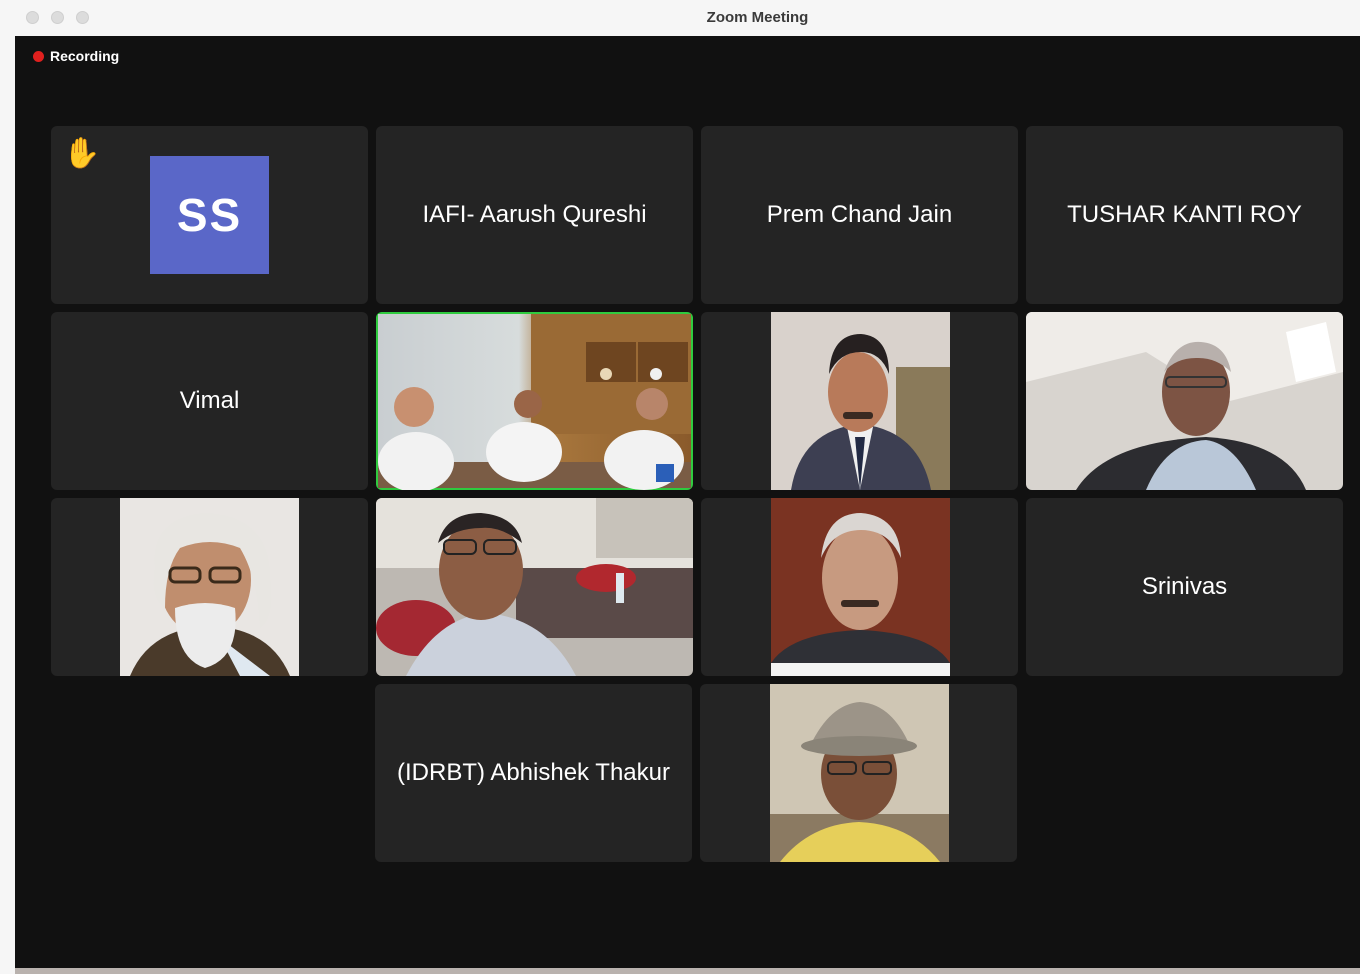  Describe the element at coordinates (38, 56) in the screenshot. I see `recording-dot-icon` at that location.